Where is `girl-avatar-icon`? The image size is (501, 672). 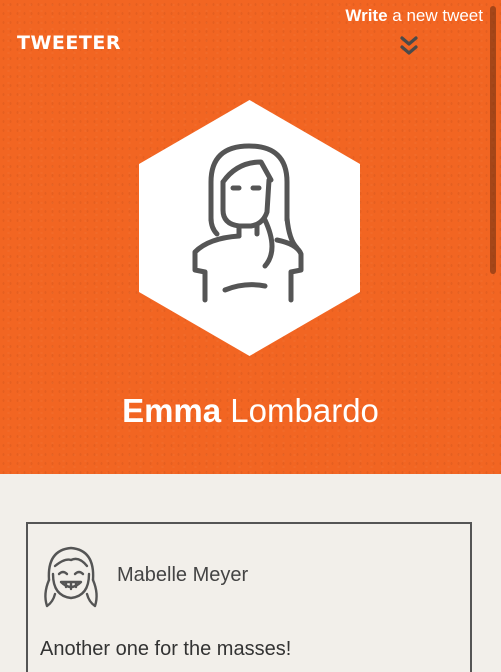 girl-avatar-icon is located at coordinates (71, 577).